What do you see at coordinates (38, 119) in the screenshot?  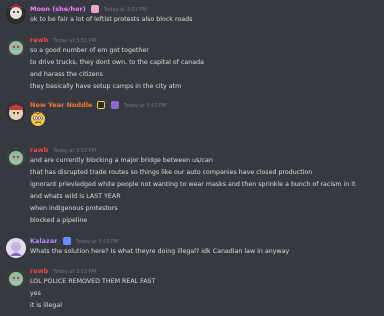 I see `custom-emoji-icon` at bounding box center [38, 119].